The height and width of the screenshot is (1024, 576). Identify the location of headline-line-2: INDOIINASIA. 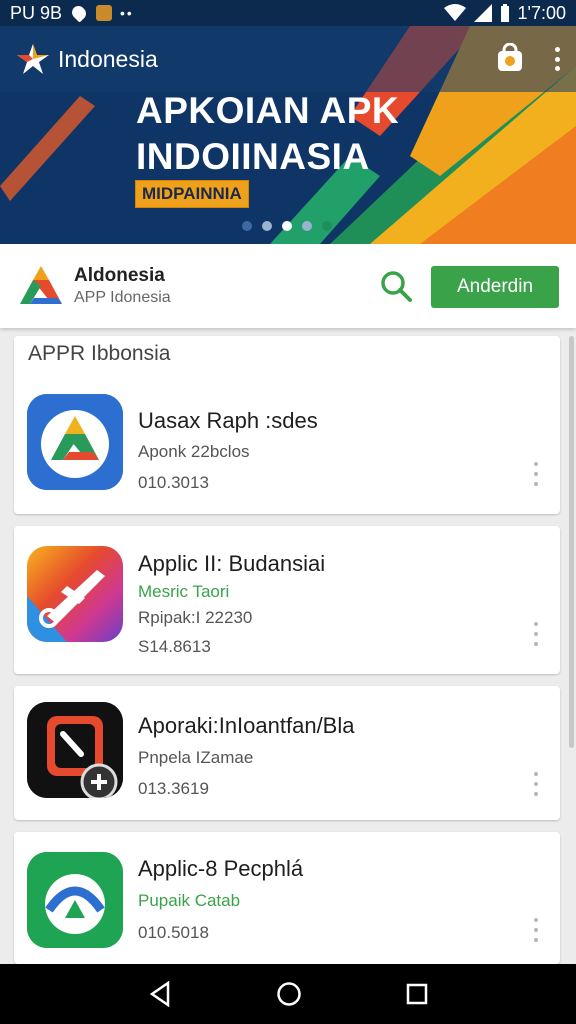
(253, 156).